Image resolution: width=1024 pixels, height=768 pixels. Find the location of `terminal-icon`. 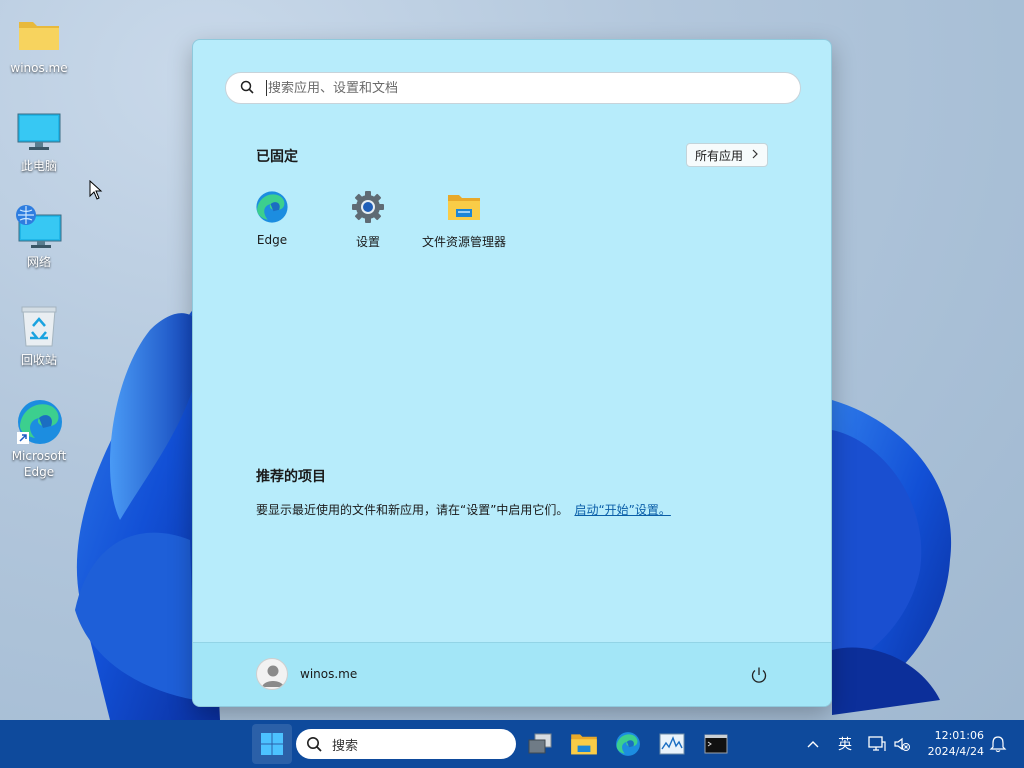

terminal-icon is located at coordinates (716, 744).